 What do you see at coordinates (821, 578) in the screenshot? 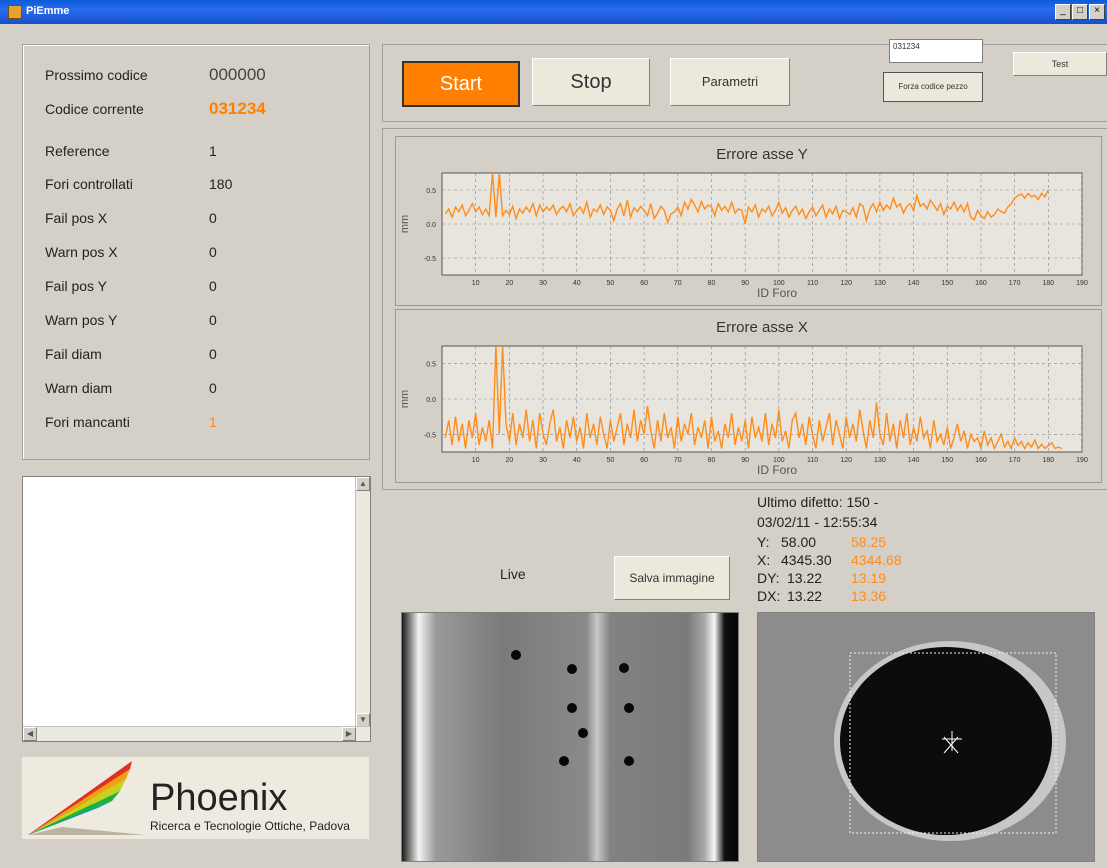
I see `defect-row-dy: DY: 13.22 13.19` at bounding box center [821, 578].